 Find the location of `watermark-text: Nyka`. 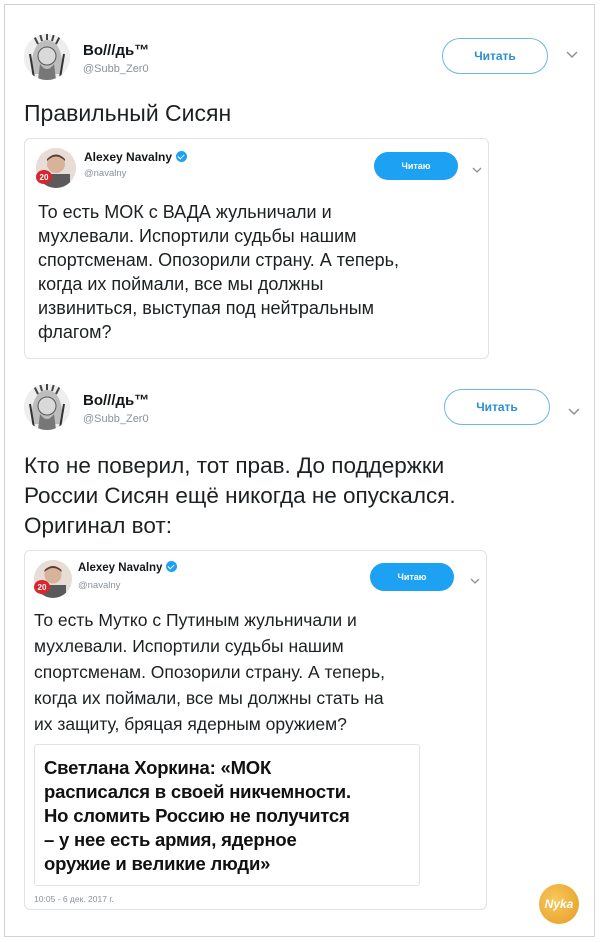

watermark-text: Nyka is located at coordinates (559, 904).